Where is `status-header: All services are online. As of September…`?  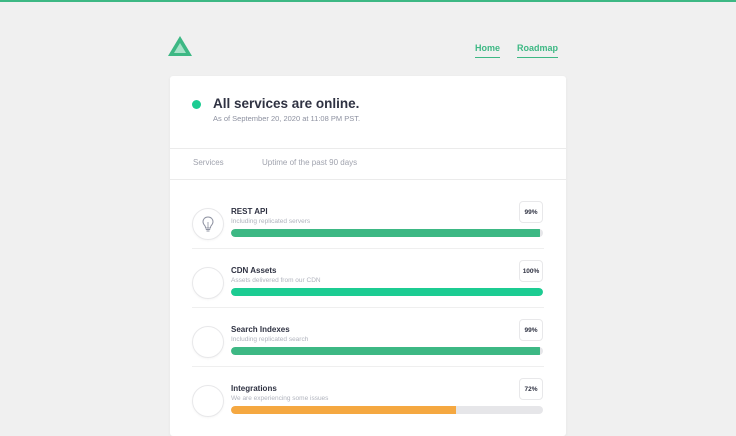 status-header: All services are online. As of September… is located at coordinates (368, 112).